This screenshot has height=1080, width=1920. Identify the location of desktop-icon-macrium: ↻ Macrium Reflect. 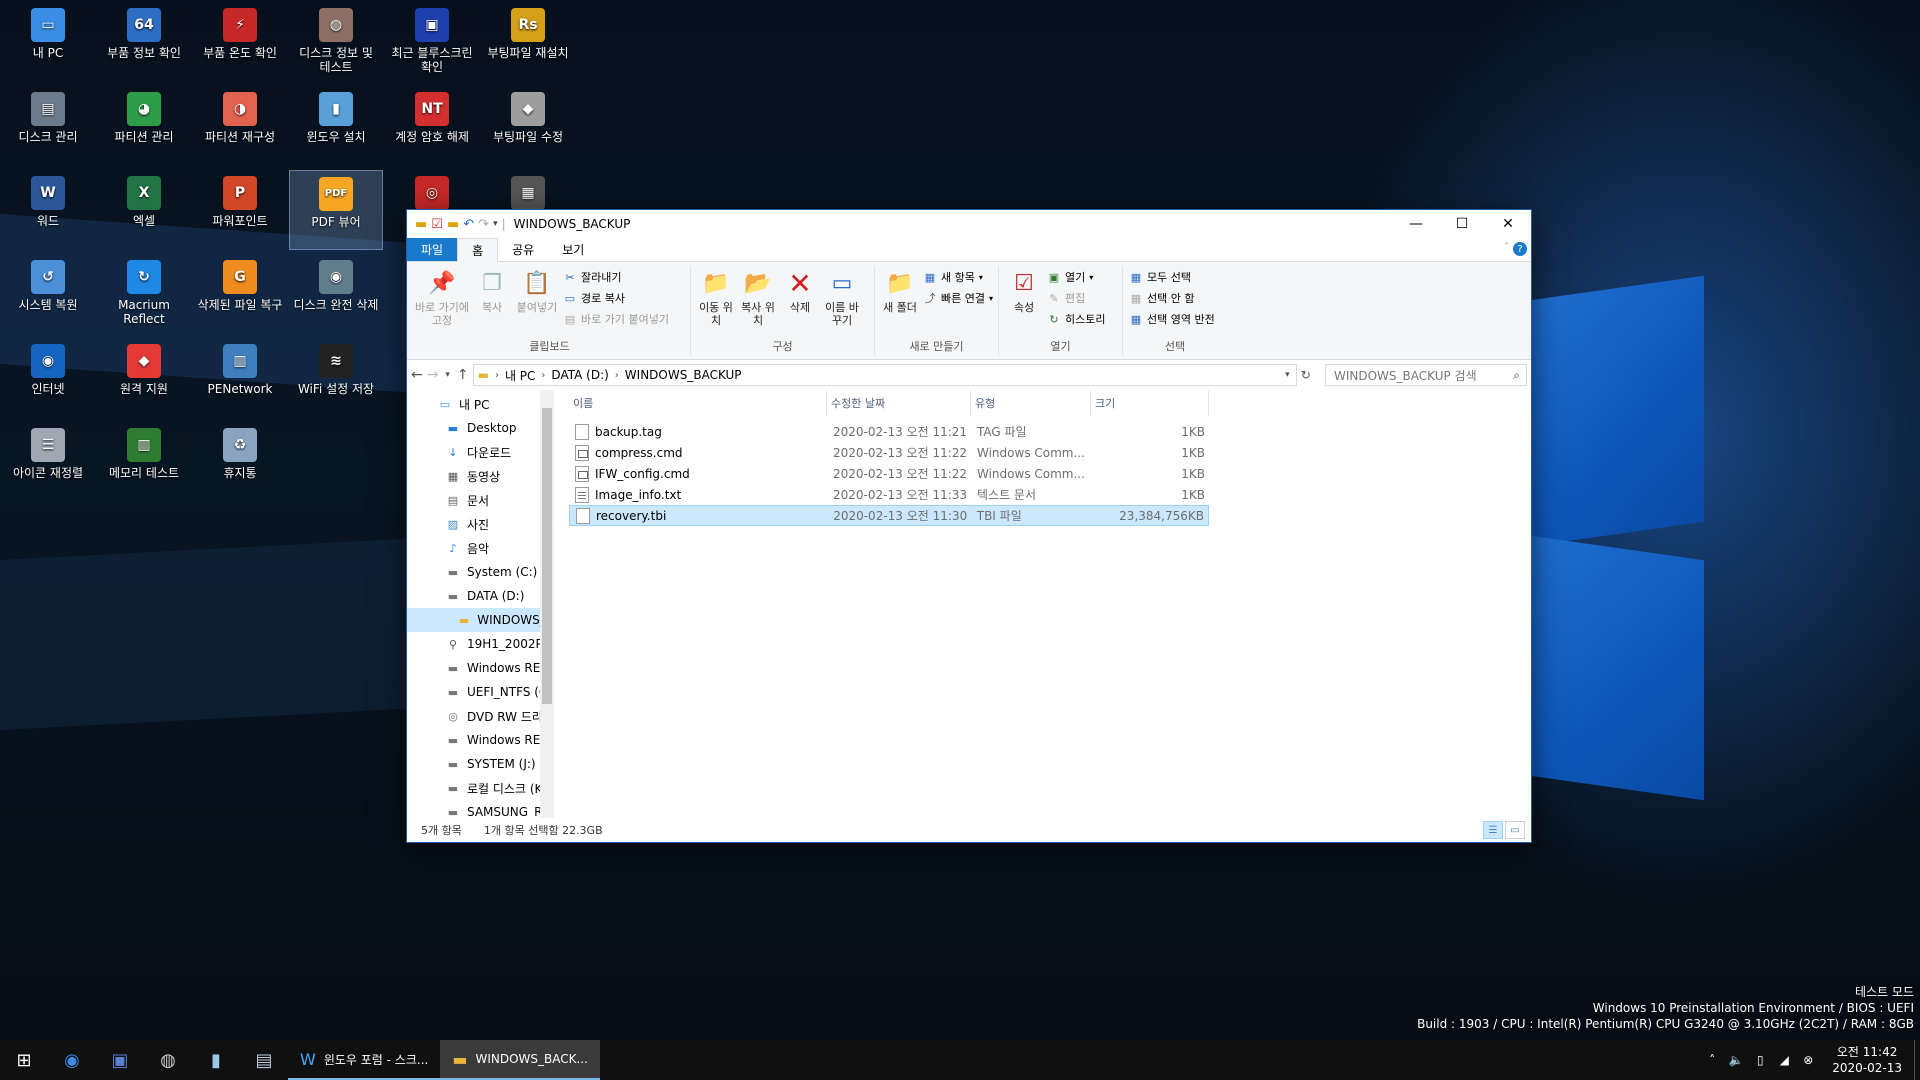
(144, 294).